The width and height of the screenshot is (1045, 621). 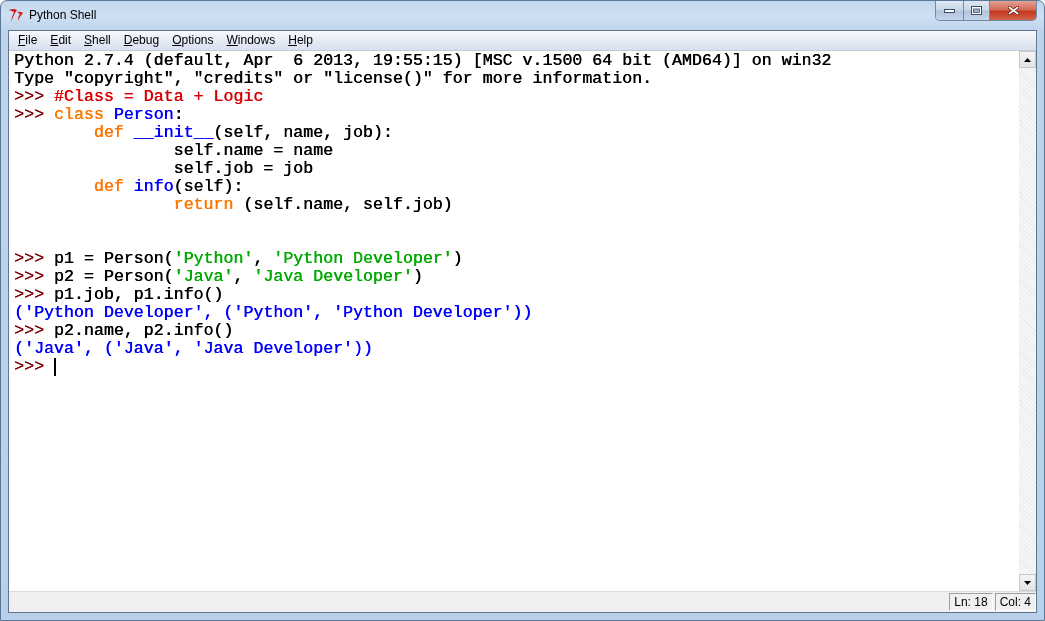 I want to click on code-line: >>> class Person:, so click(x=99, y=115).